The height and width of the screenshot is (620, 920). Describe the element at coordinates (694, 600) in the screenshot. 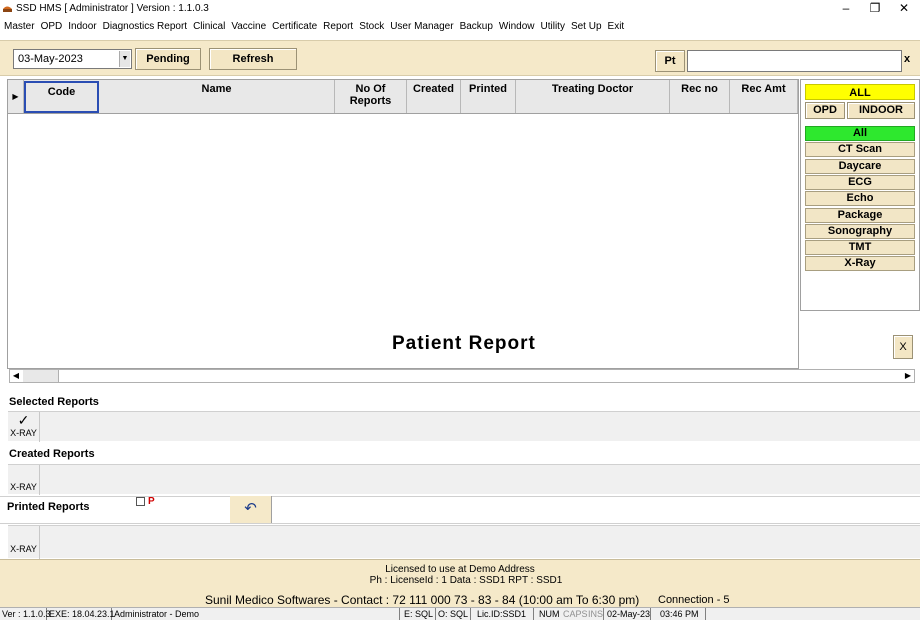

I see `connection-count: Connection - 5` at that location.